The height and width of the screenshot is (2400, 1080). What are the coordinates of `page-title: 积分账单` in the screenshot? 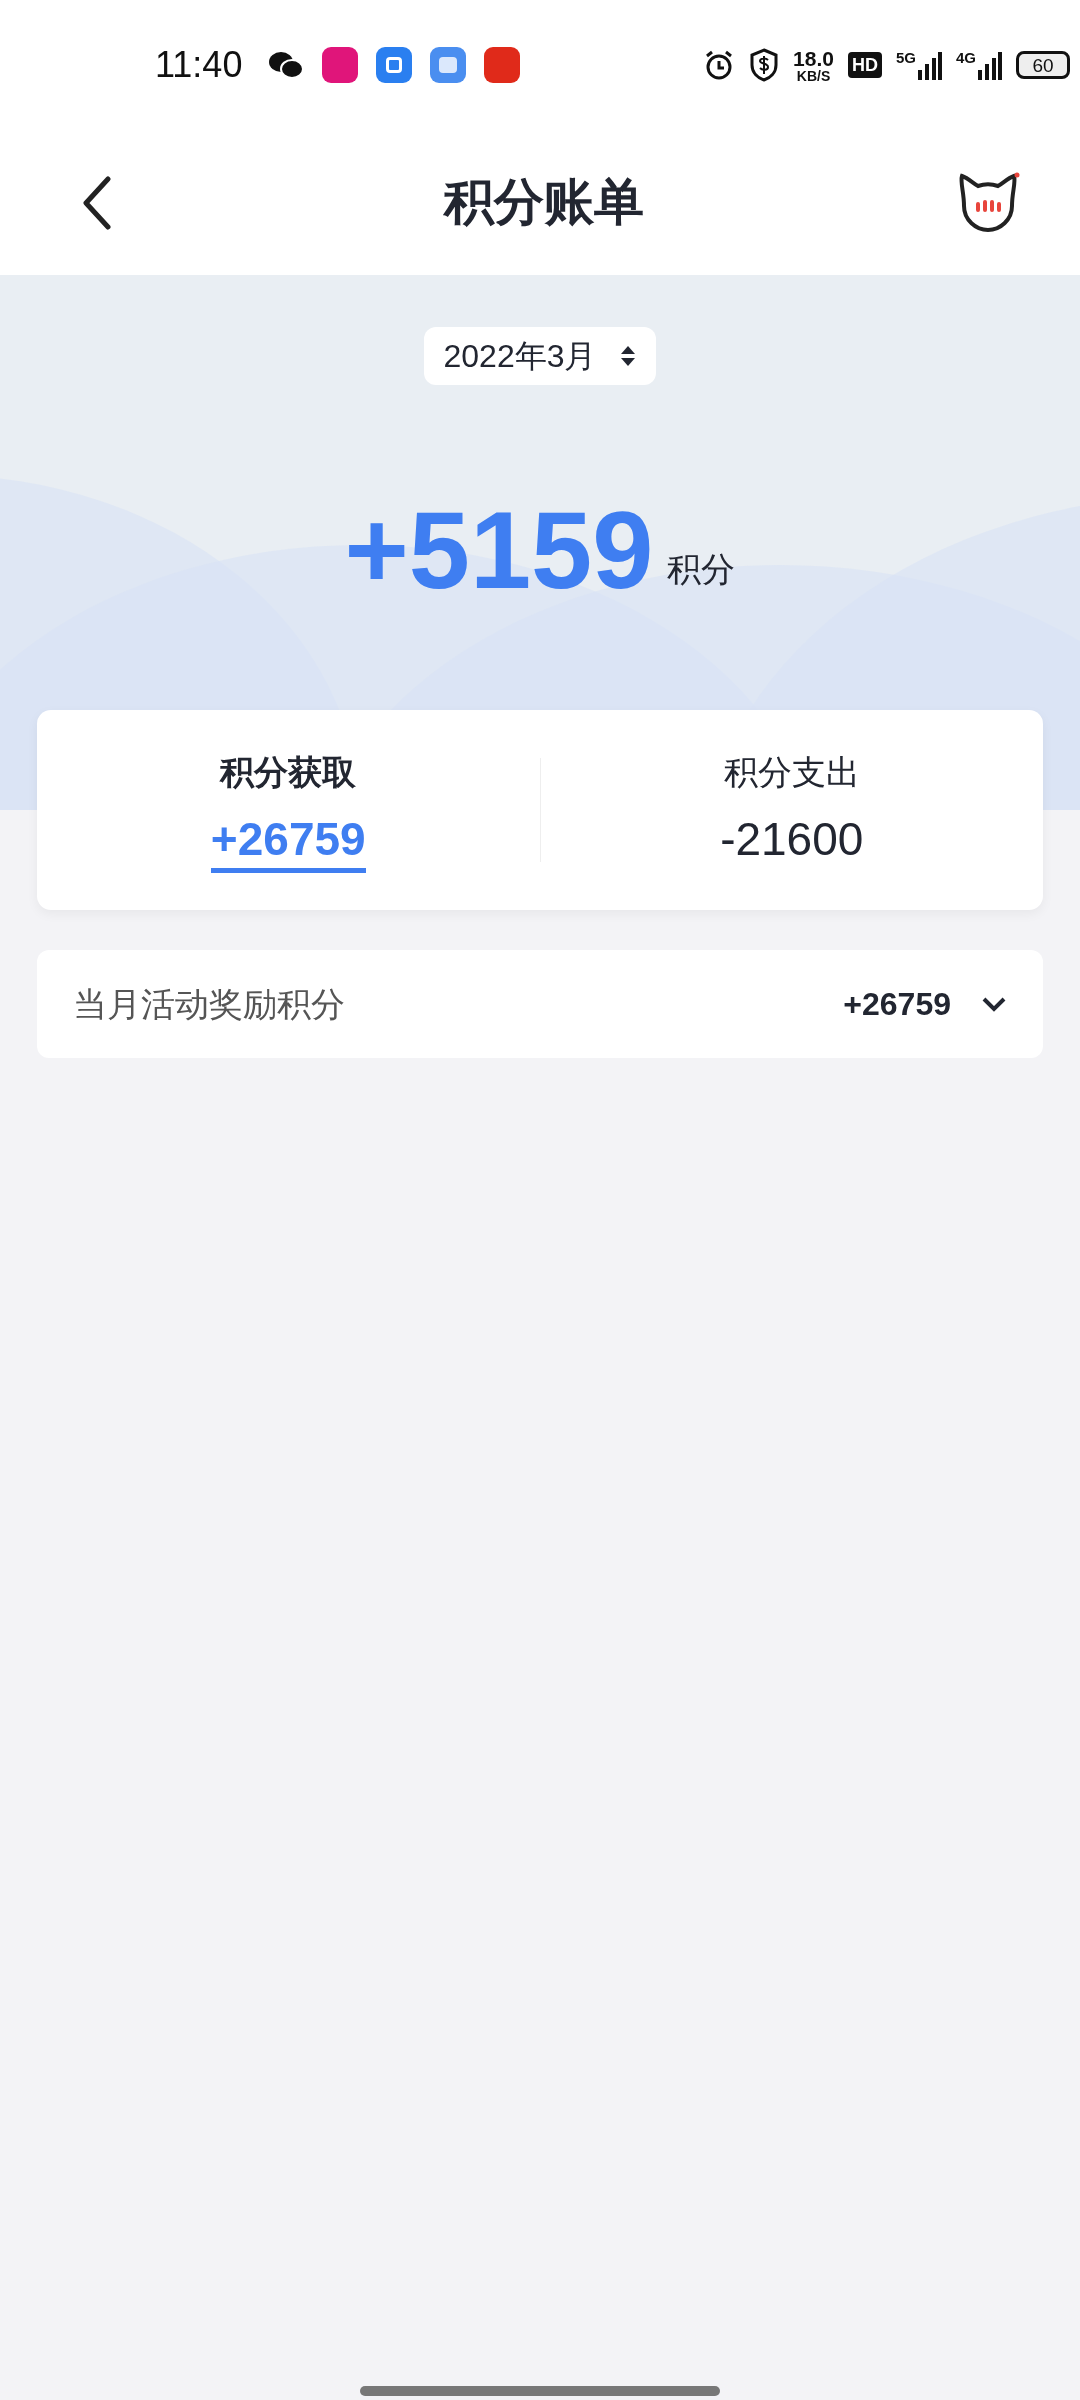 It's located at (544, 202).